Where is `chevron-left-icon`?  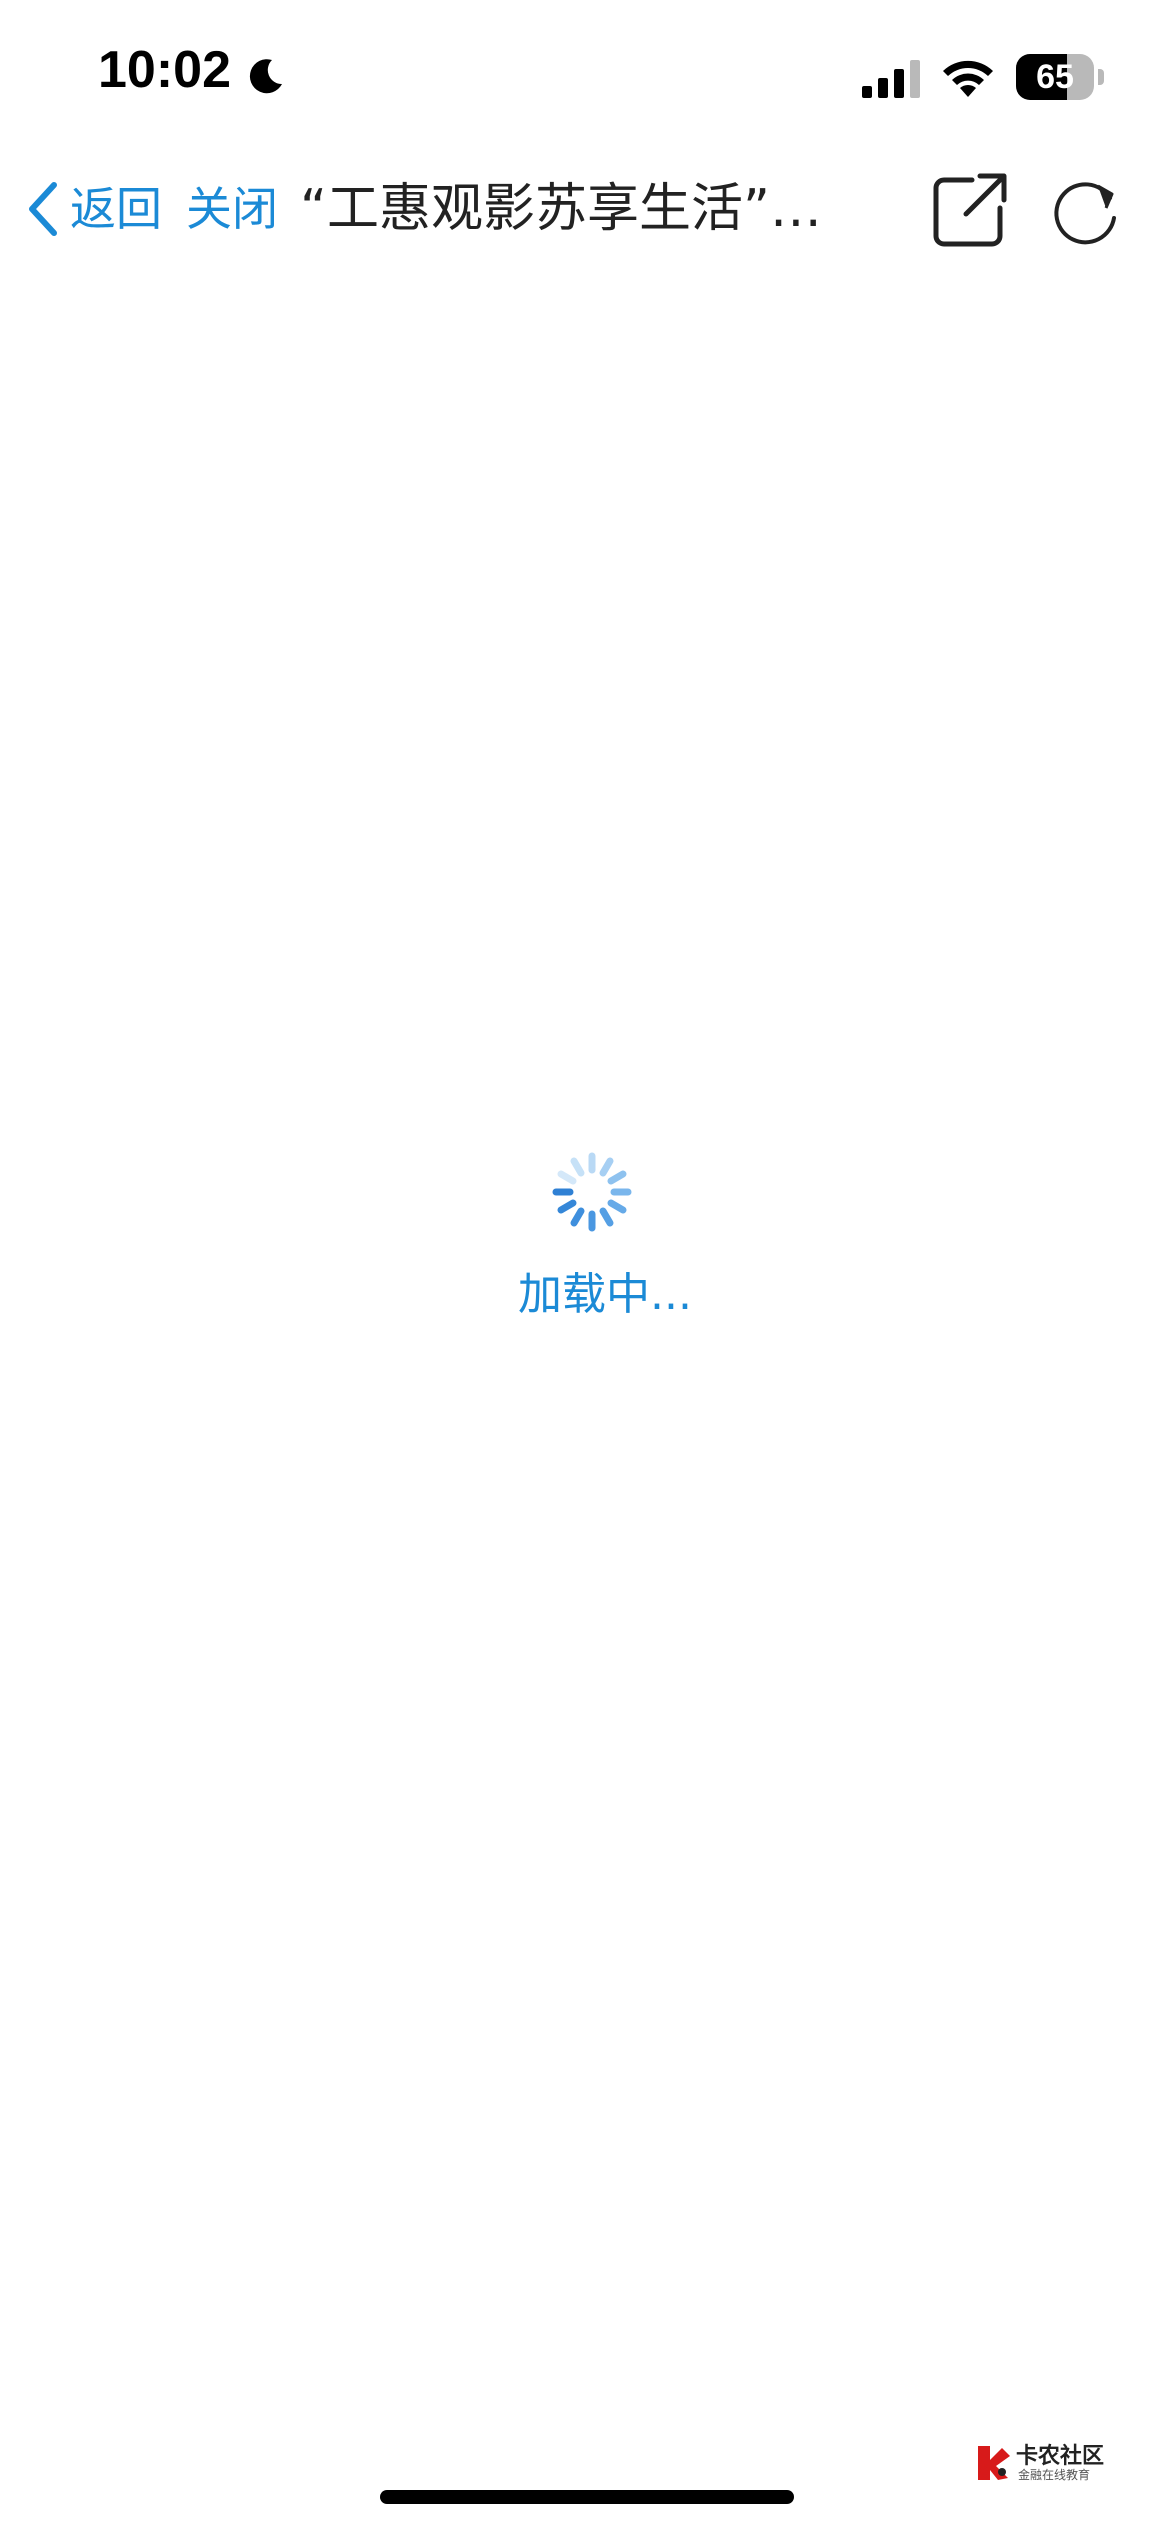 chevron-left-icon is located at coordinates (43, 209).